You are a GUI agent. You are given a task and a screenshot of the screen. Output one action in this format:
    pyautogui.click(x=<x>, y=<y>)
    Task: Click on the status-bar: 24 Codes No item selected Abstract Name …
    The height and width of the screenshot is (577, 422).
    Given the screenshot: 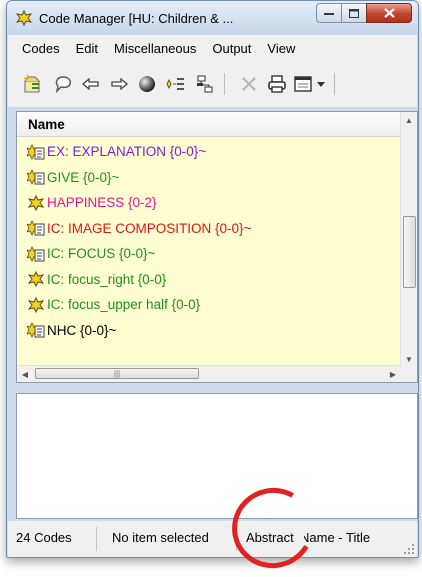 What is the action you would take?
    pyautogui.click(x=212, y=539)
    